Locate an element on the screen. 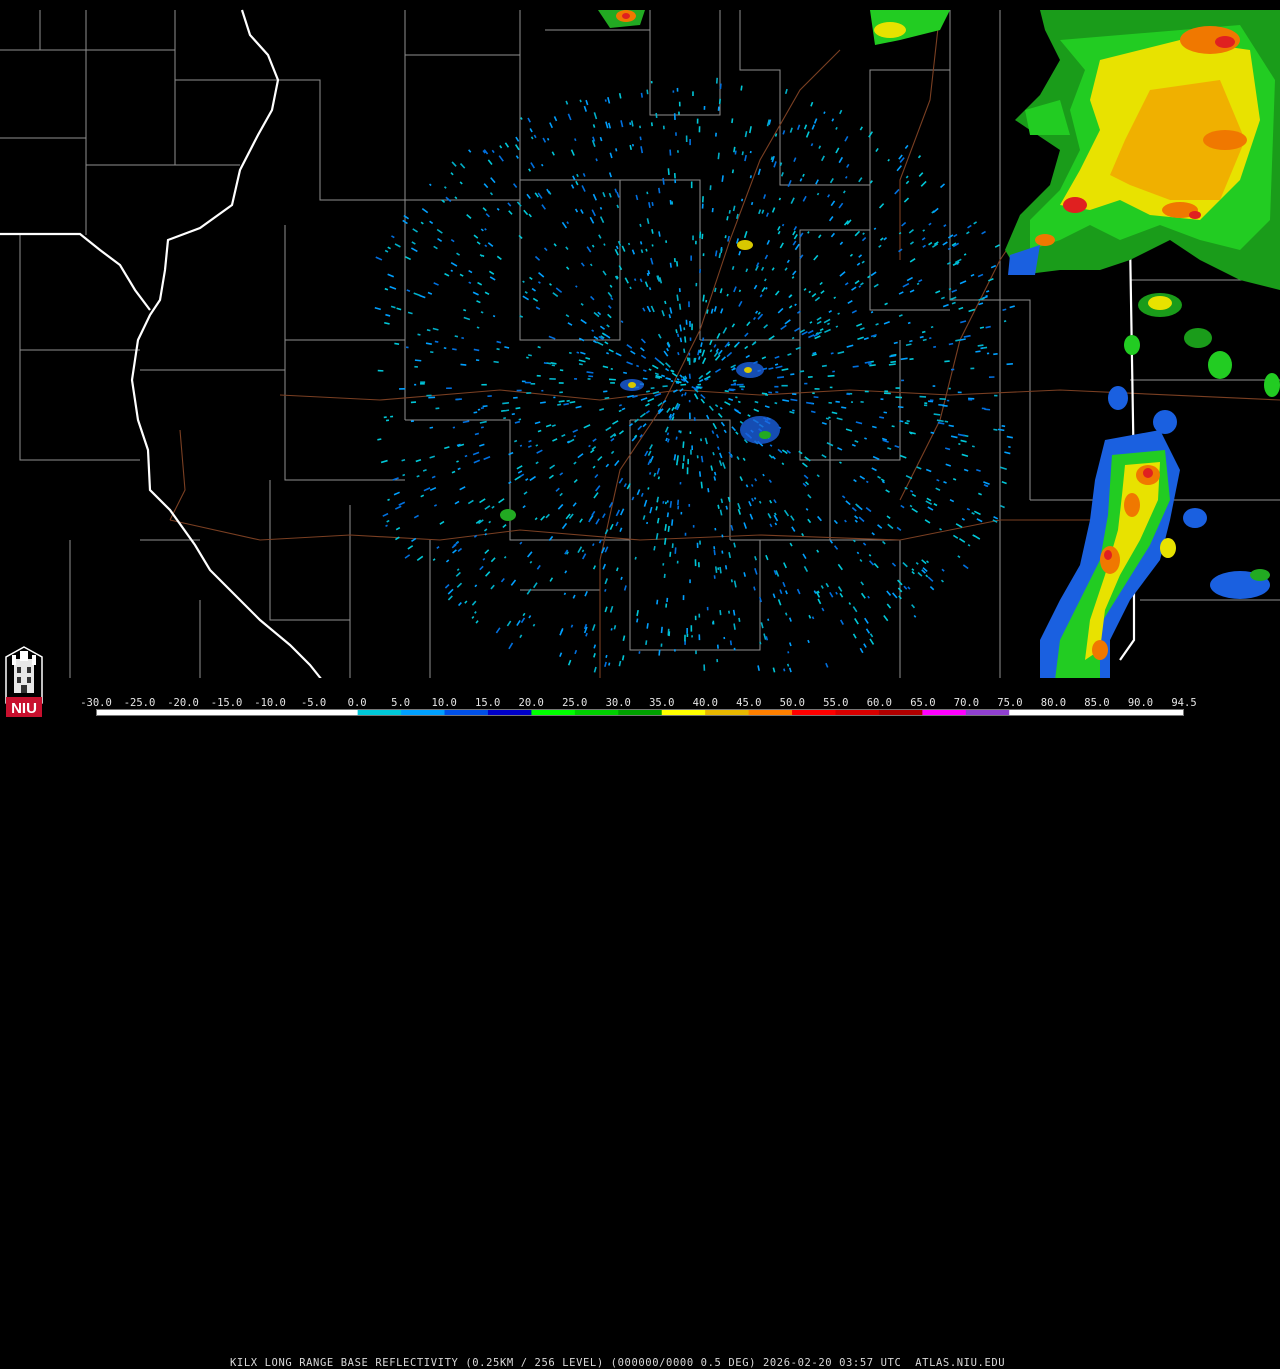 The height and width of the screenshot is (1369, 1280). colorbar-tick-label: 60.0 is located at coordinates (879, 703).